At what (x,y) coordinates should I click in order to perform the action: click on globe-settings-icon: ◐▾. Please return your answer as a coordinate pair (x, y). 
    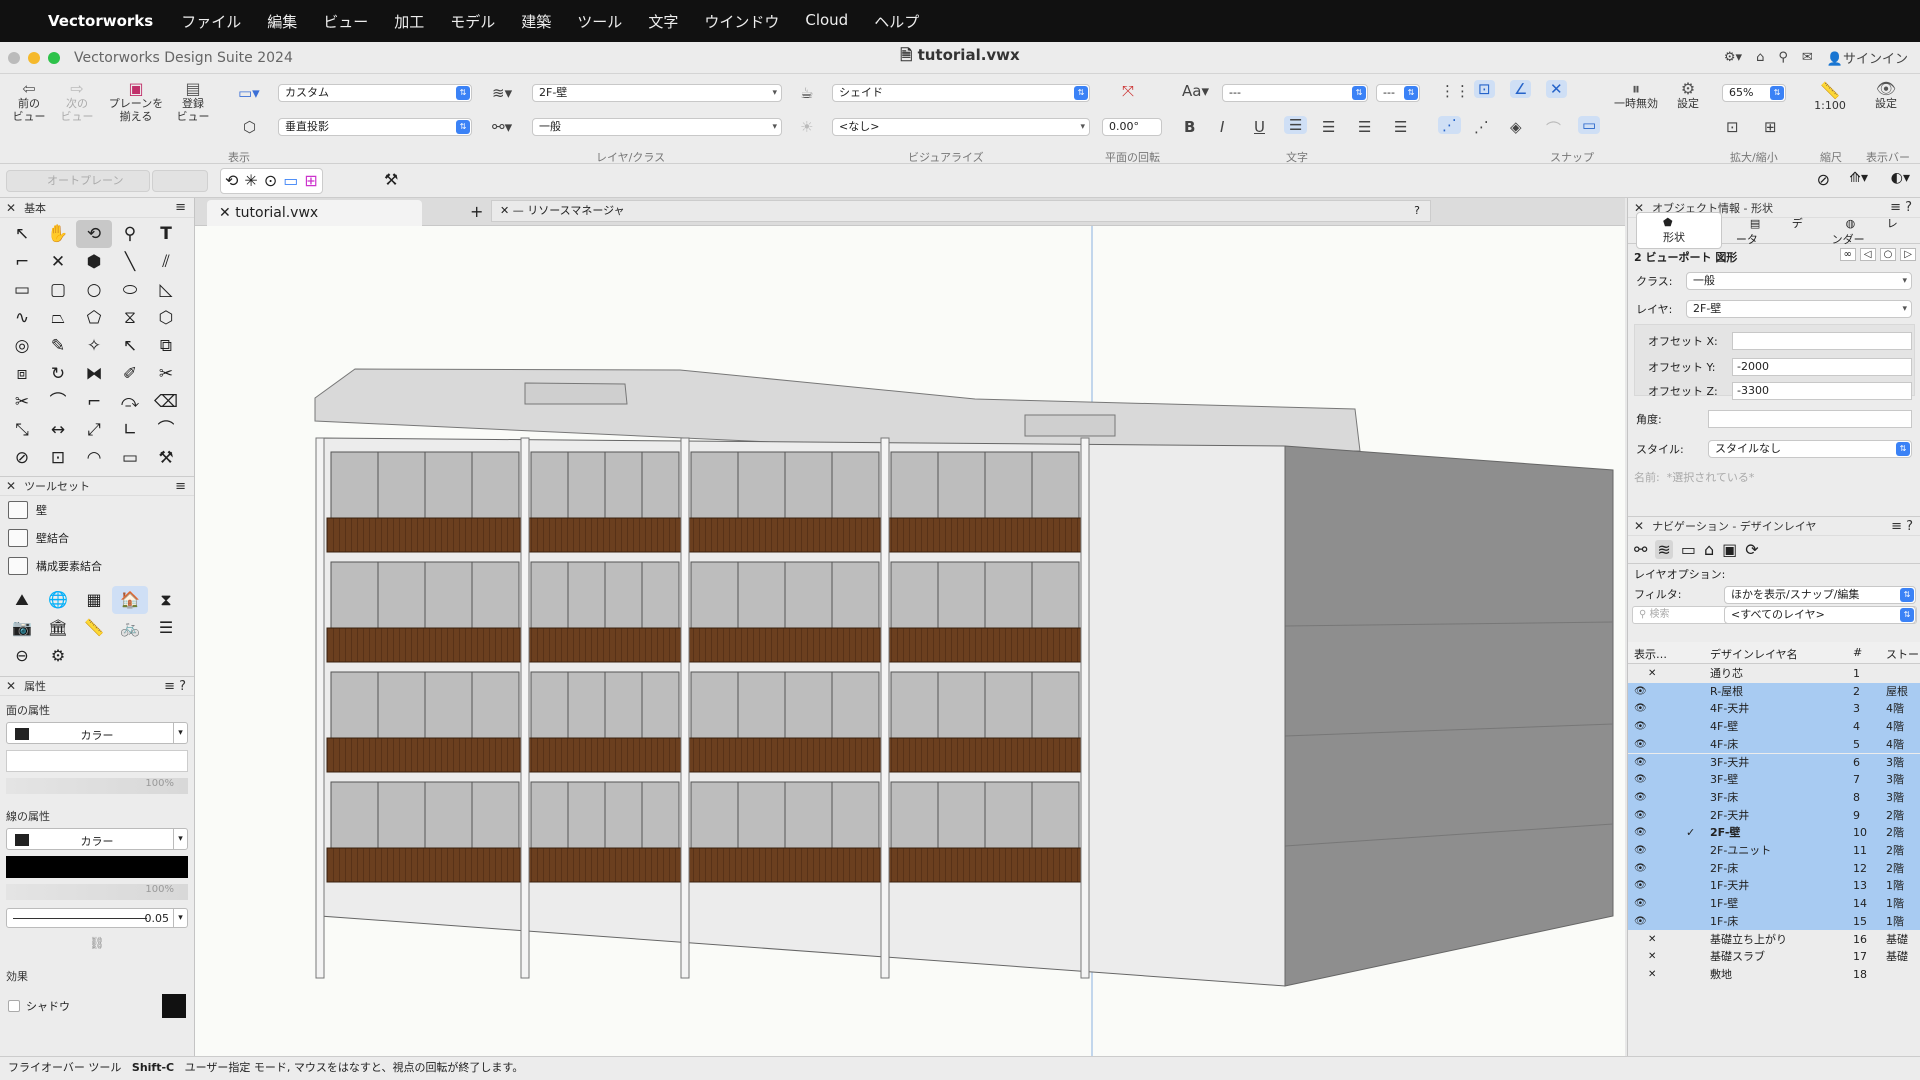
    Looking at the image, I should click on (1900, 178).